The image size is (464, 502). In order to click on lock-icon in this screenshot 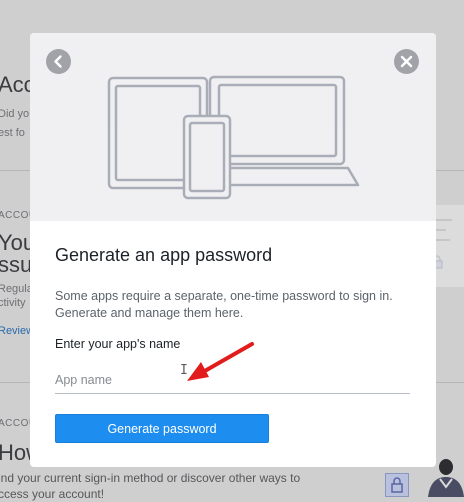, I will do `click(397, 485)`.